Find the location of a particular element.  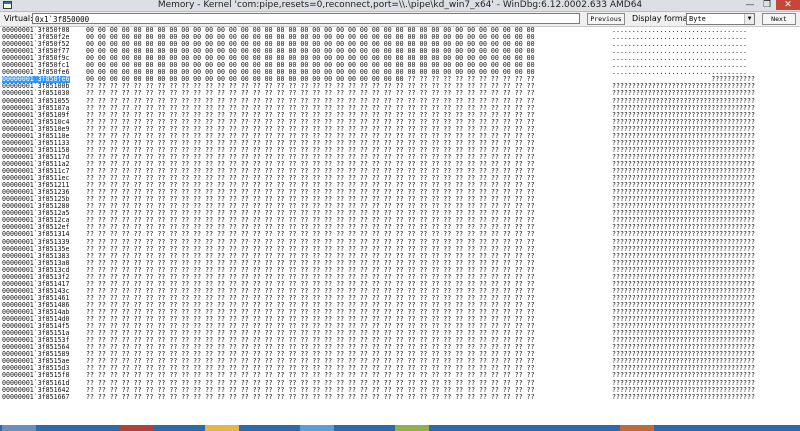

display-format-value: Byte is located at coordinates (697, 19).